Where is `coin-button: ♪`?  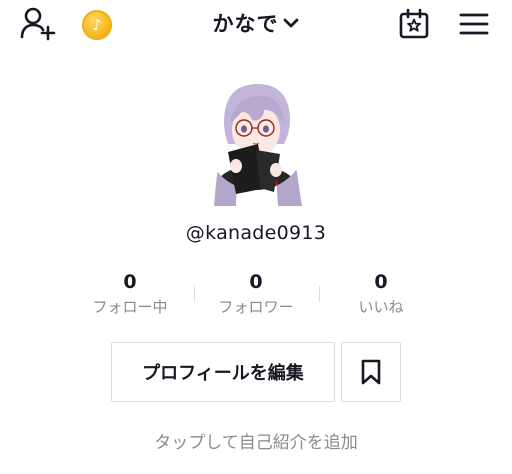
coin-button: ♪ is located at coordinates (97, 25).